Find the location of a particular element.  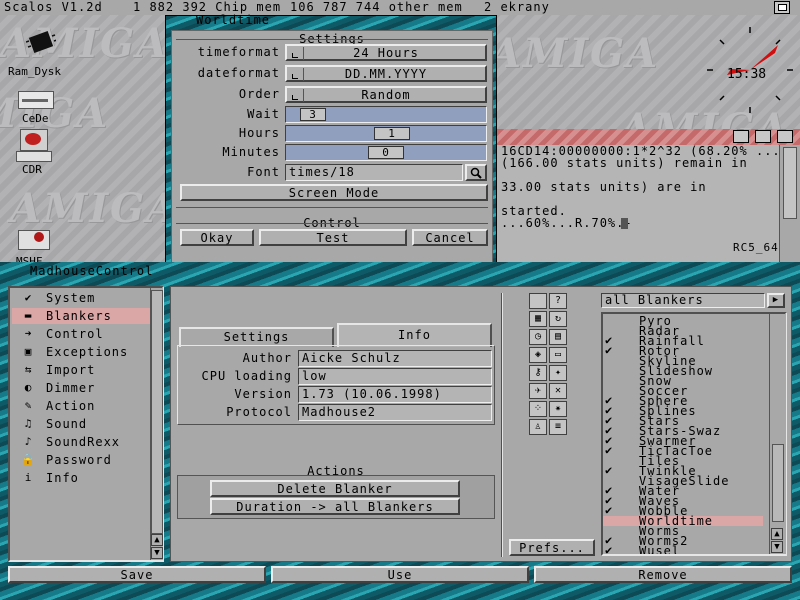

wait-slider: 3 is located at coordinates (386, 114).